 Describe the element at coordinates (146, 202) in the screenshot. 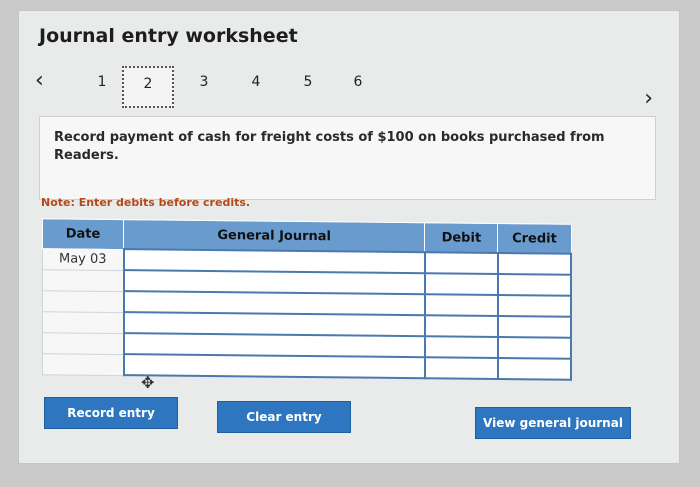

I see `entry-note: Note: Enter debits before credits.` at that location.